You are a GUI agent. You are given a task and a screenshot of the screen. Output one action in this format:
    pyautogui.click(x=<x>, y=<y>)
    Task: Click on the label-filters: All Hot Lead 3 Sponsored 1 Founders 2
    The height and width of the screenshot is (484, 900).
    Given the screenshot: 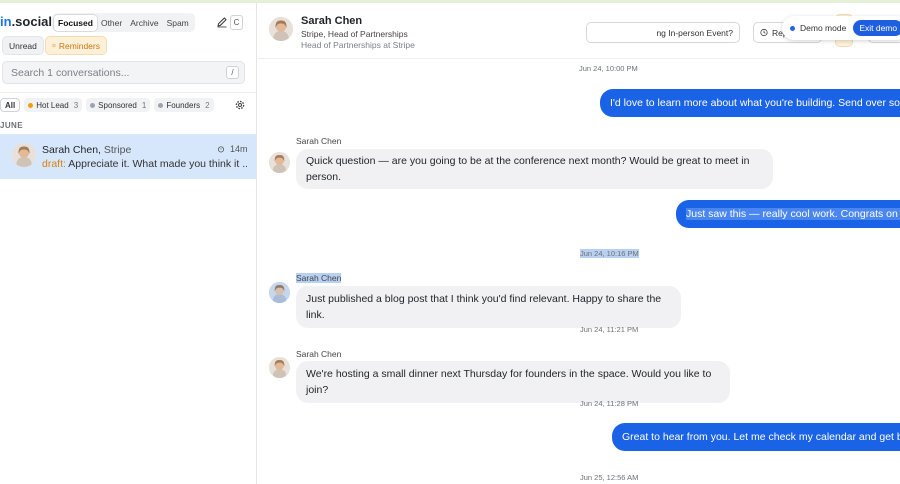 What is the action you would take?
    pyautogui.click(x=107, y=105)
    